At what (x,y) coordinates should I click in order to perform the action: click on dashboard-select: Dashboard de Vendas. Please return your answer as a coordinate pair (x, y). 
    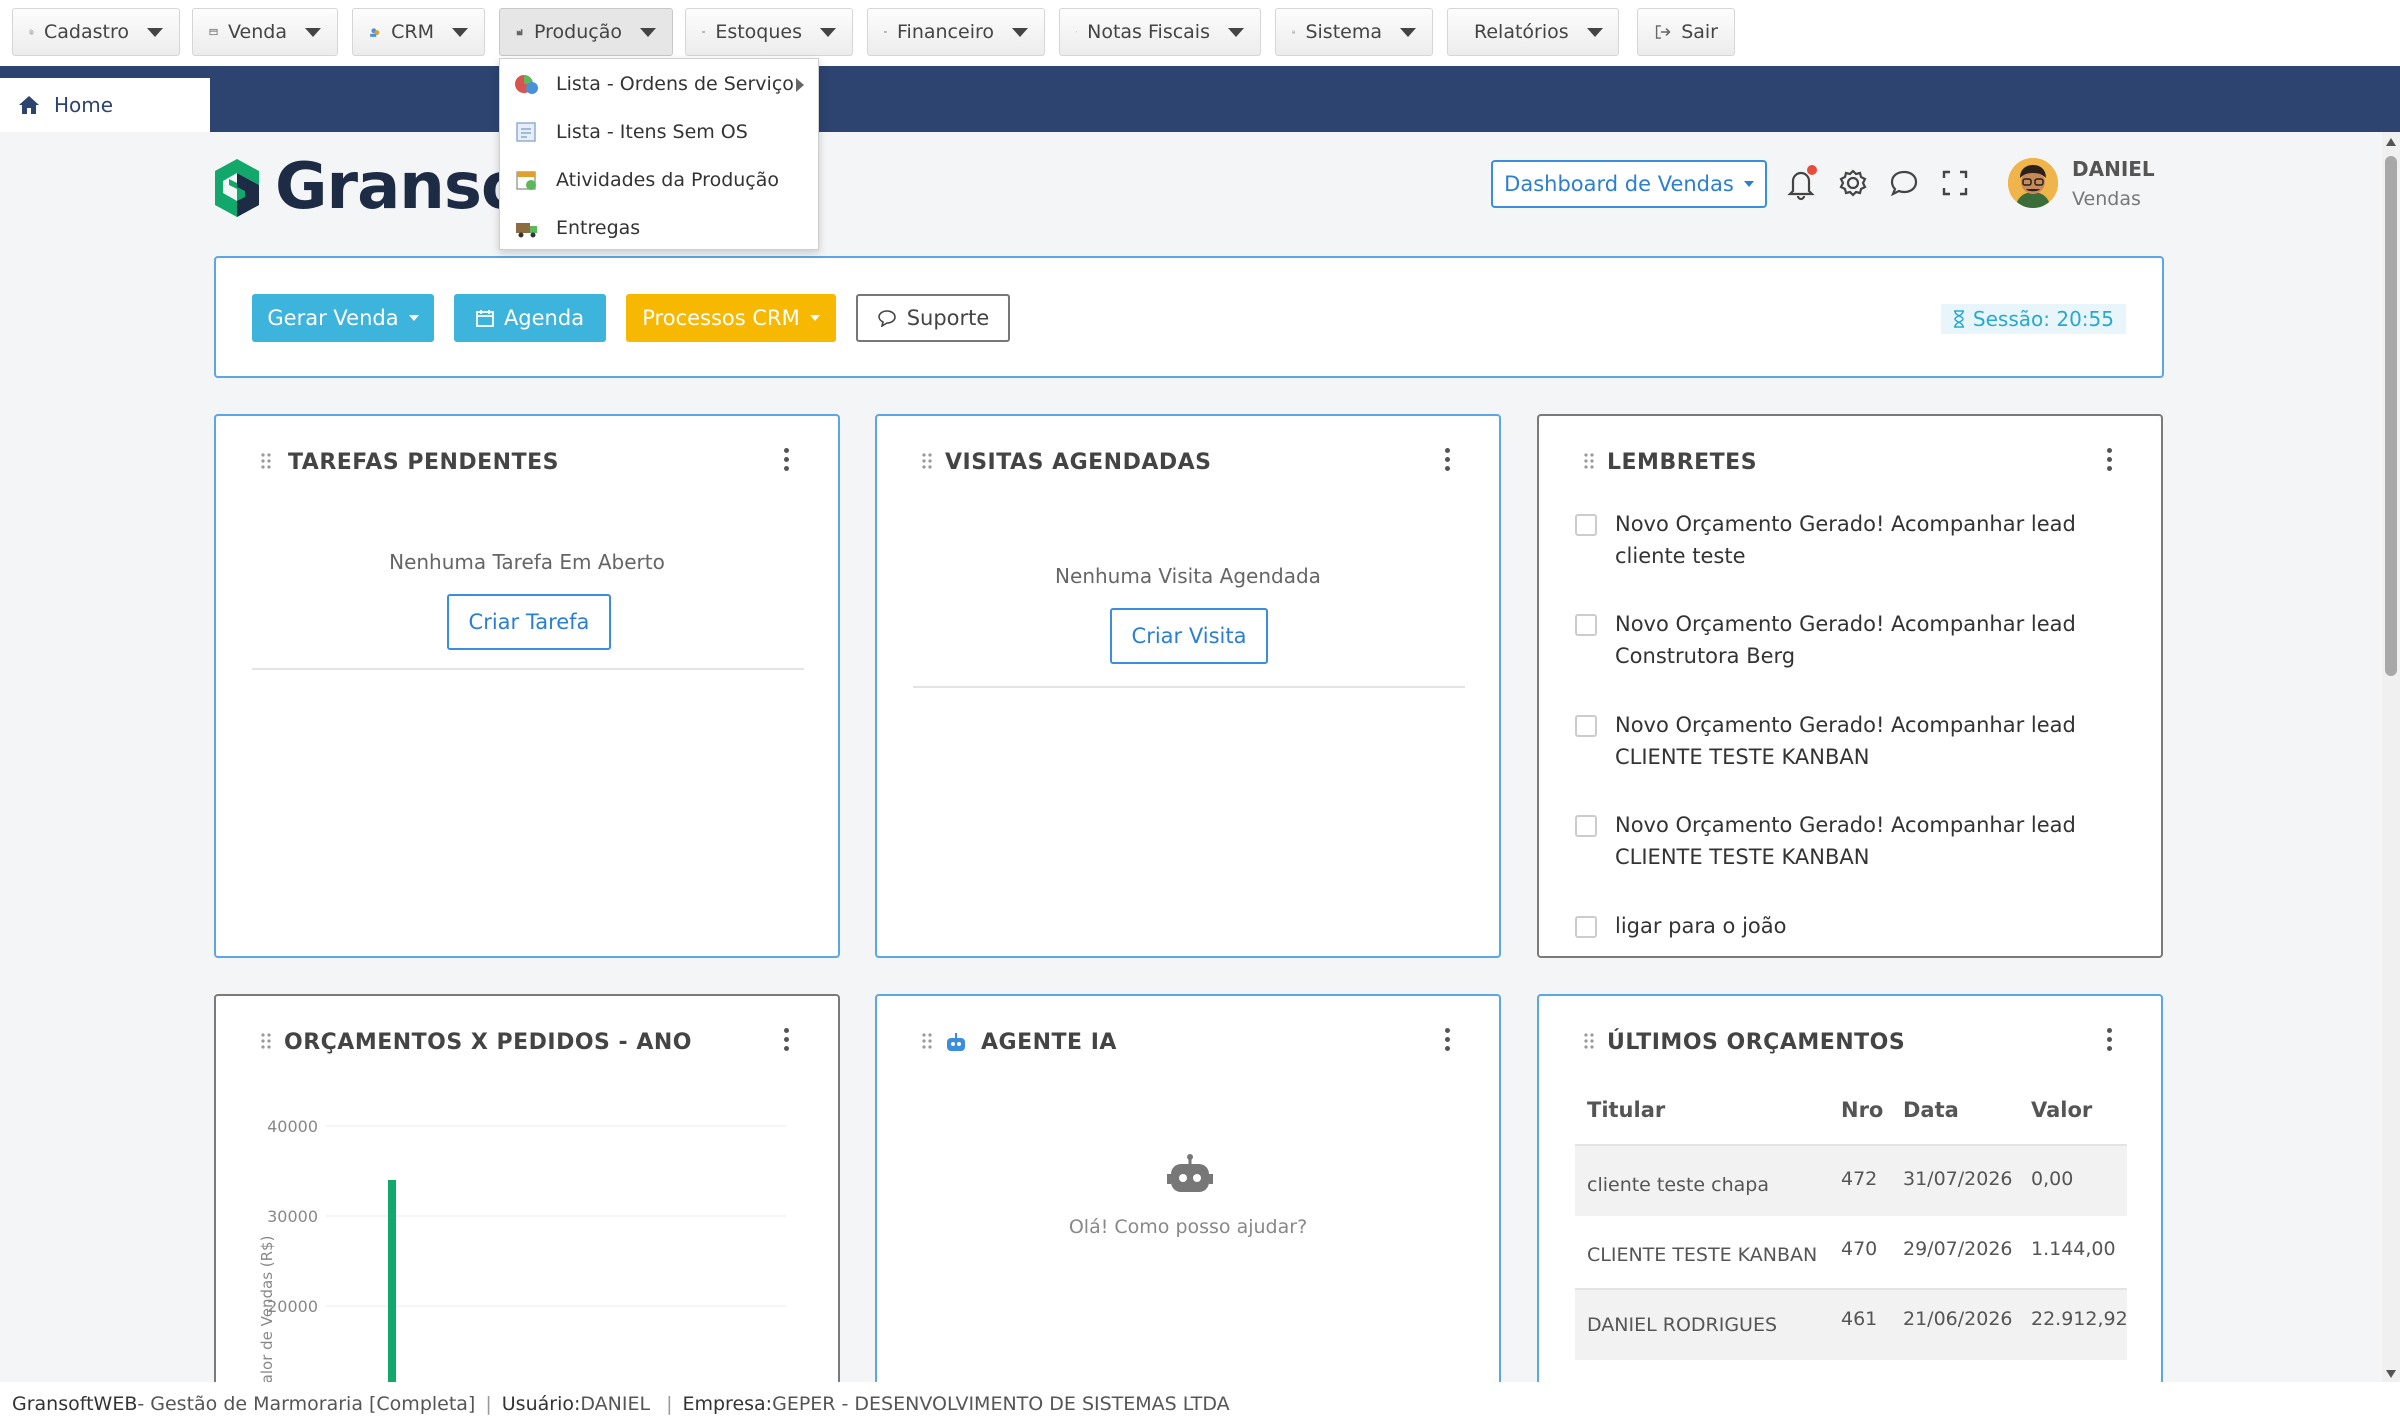
    Looking at the image, I should click on (1629, 184).